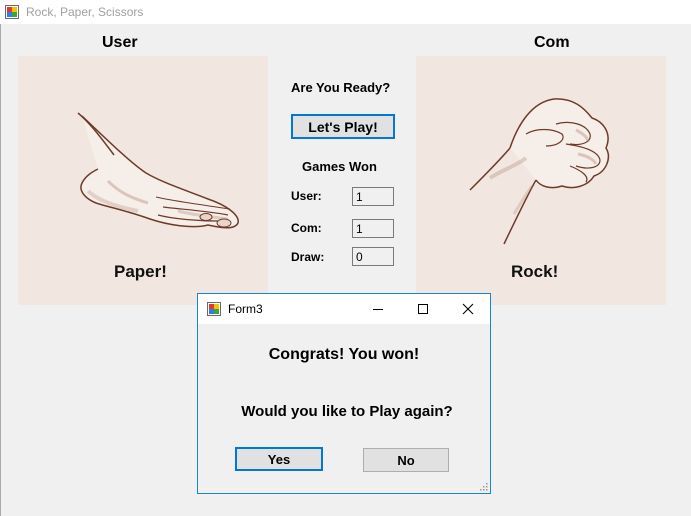  I want to click on resize-grip-icon, so click(483, 486).